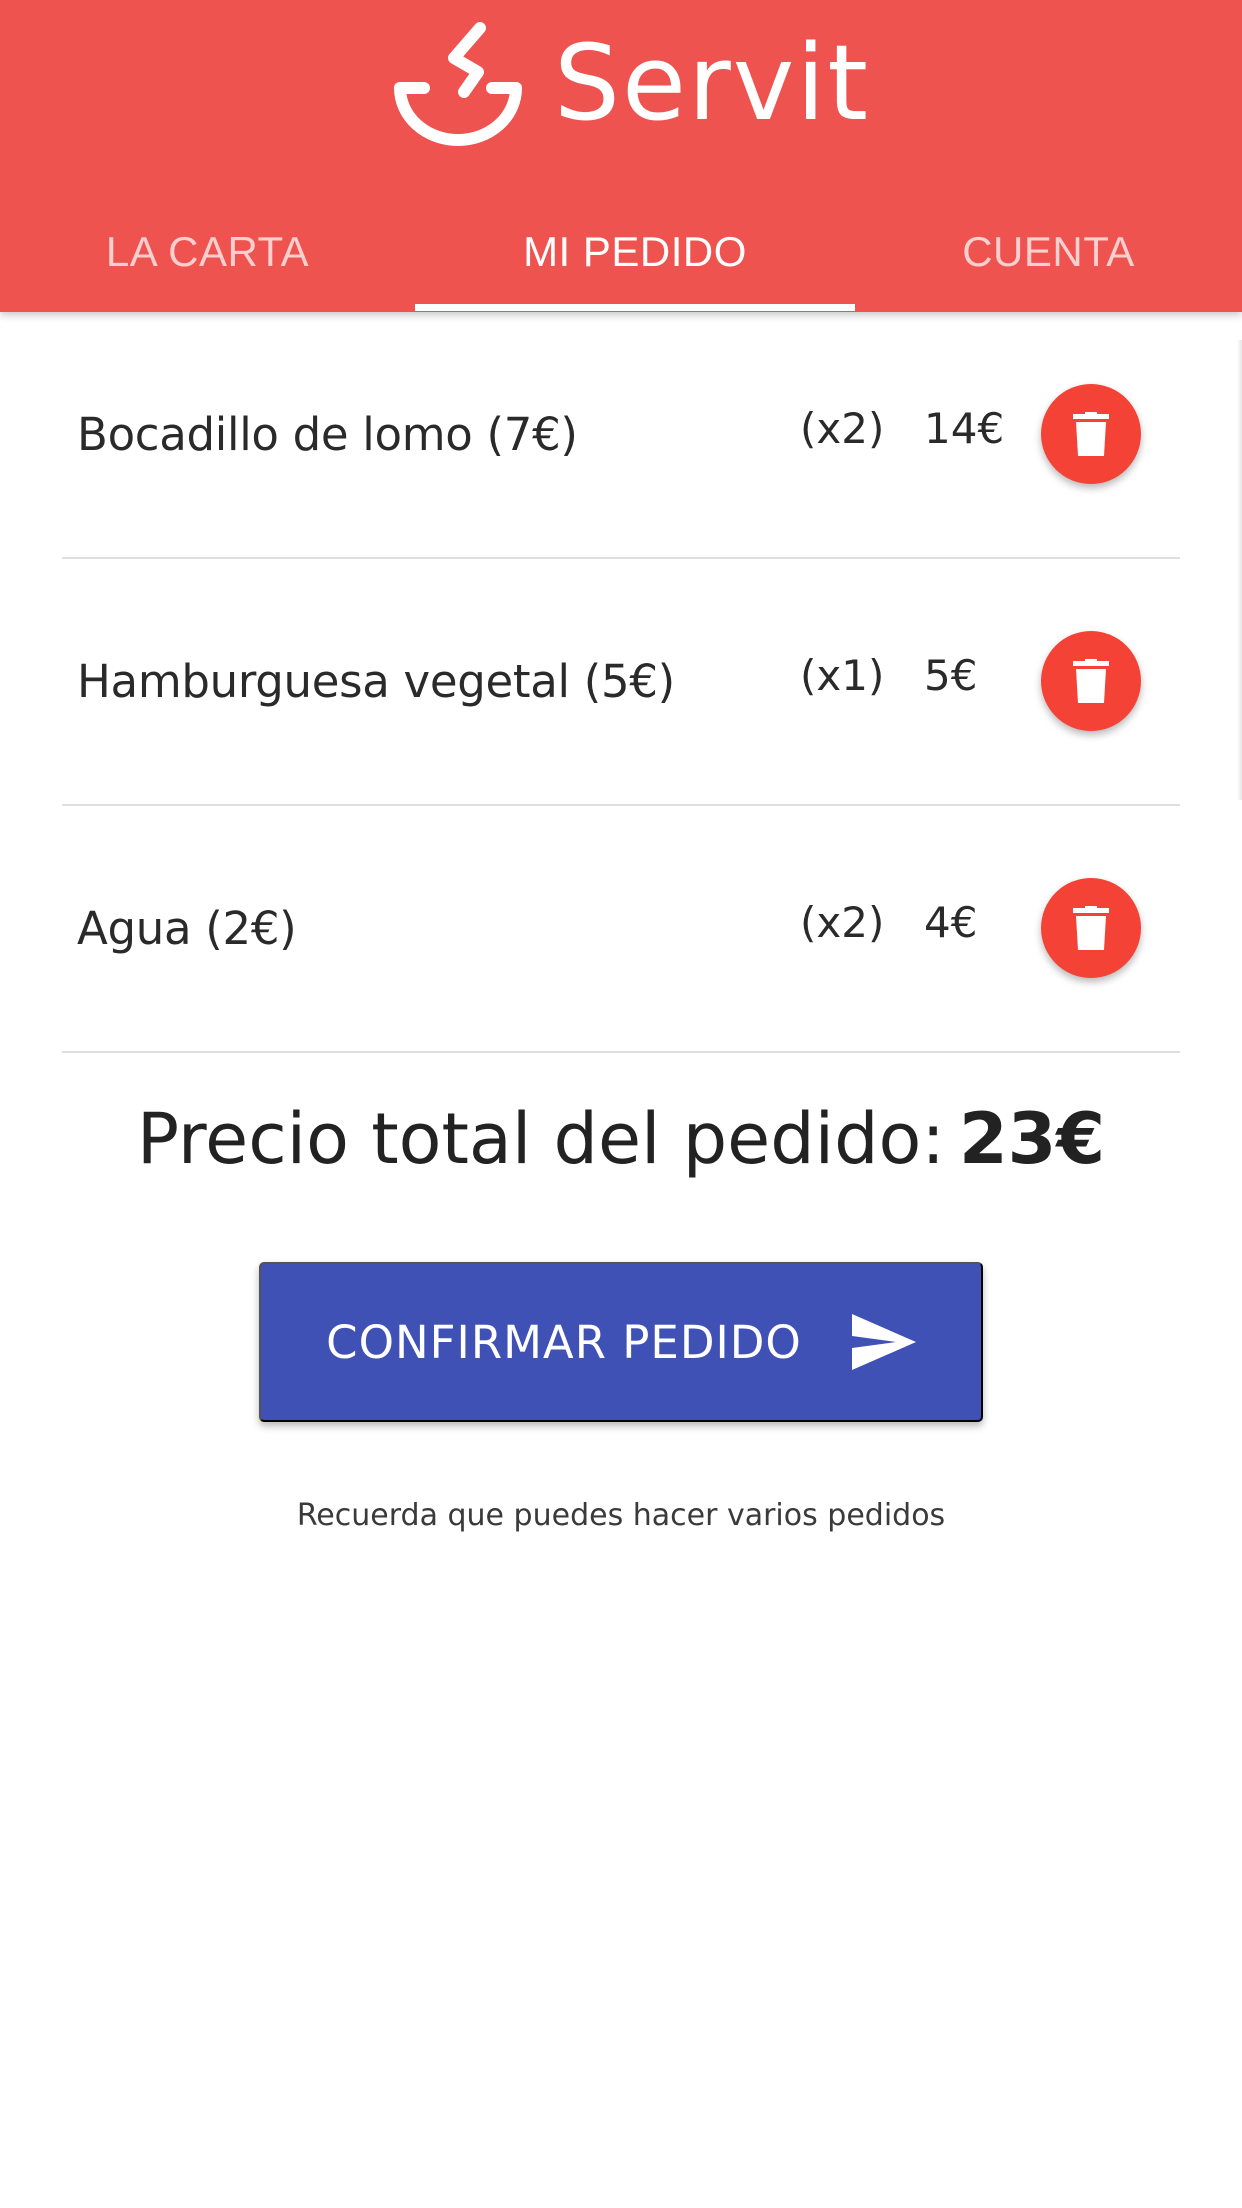 Image resolution: width=1242 pixels, height=2208 pixels. I want to click on order-item: Agua (2€) (x2) 4€, so click(621, 929).